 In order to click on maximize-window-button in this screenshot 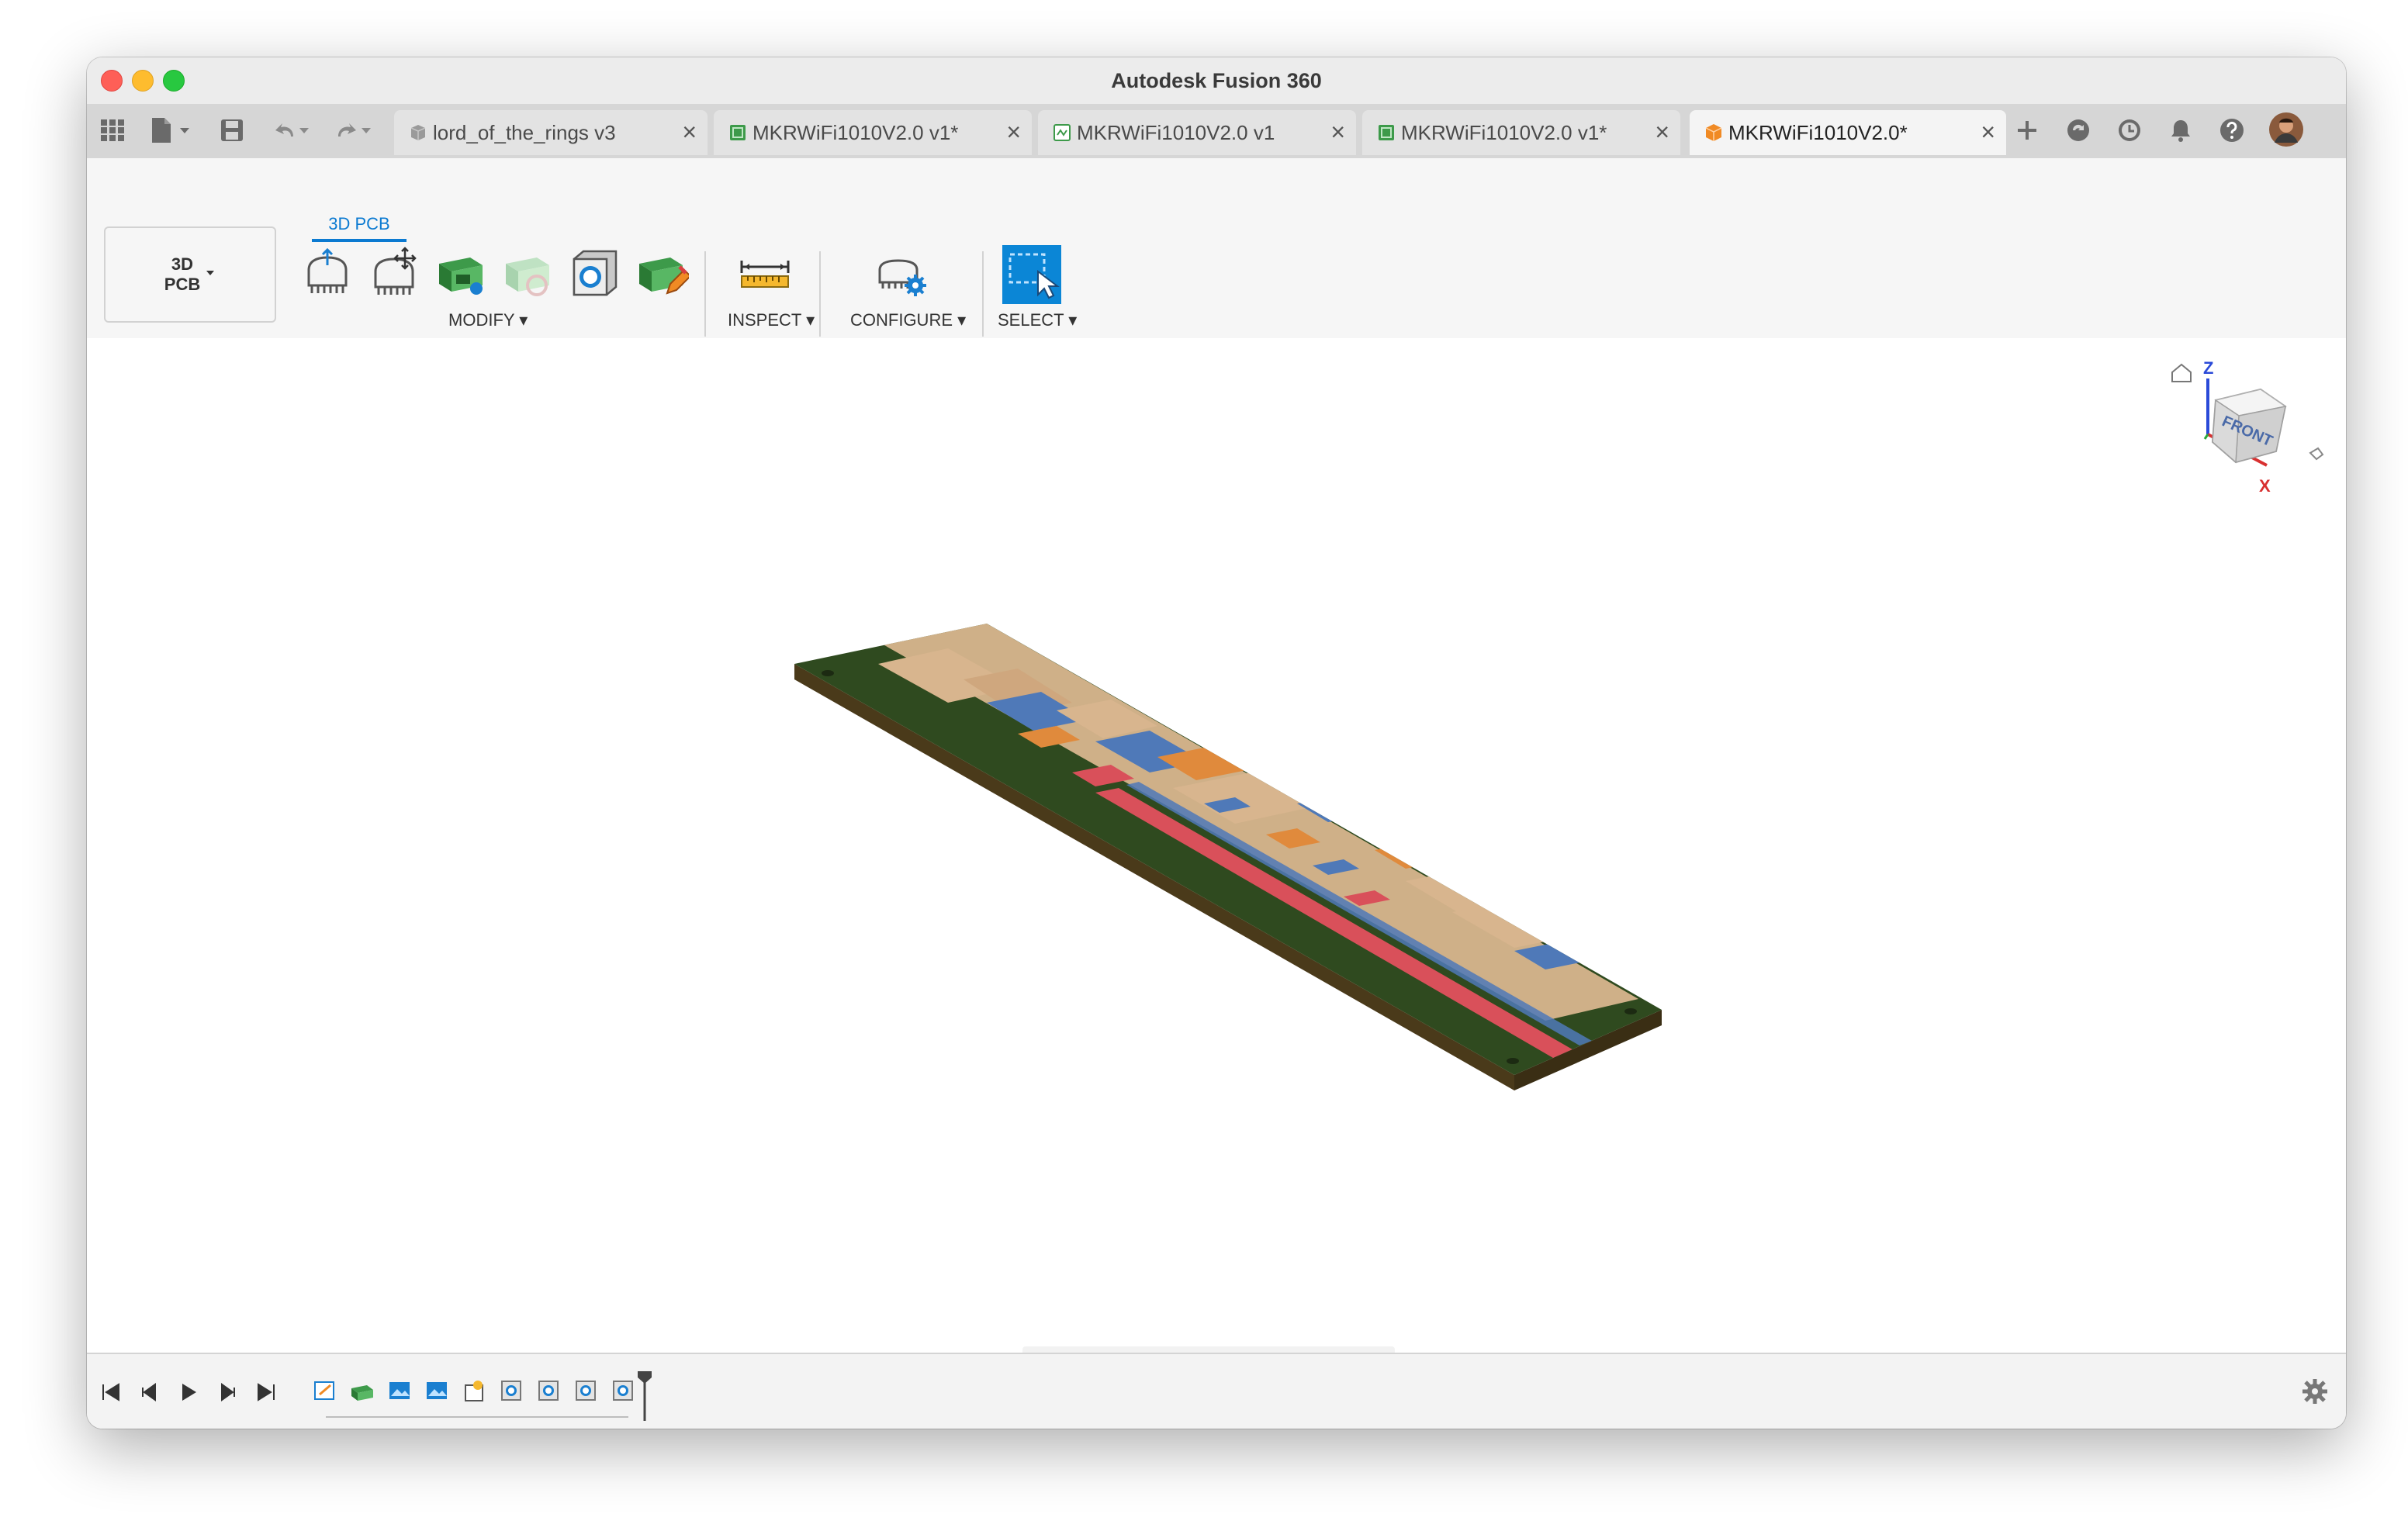, I will do `click(174, 81)`.